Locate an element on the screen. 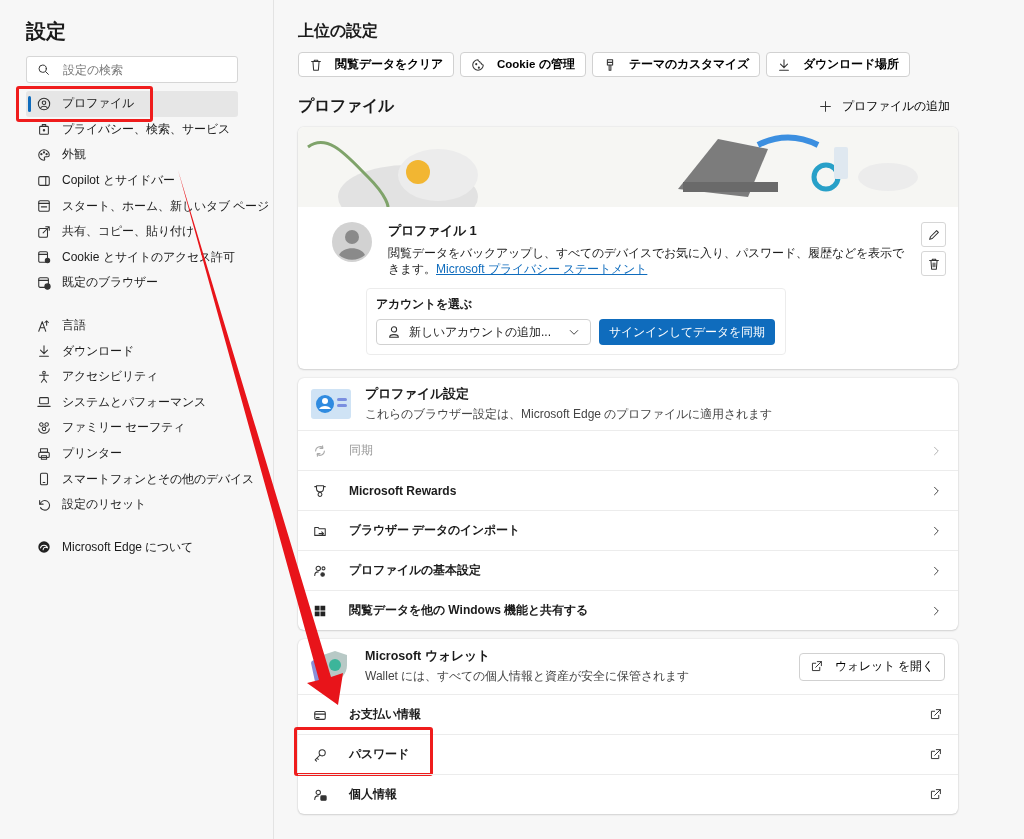 The width and height of the screenshot is (1024, 839). quick-setting-button: テーマのカスタマイズ is located at coordinates (675, 64).